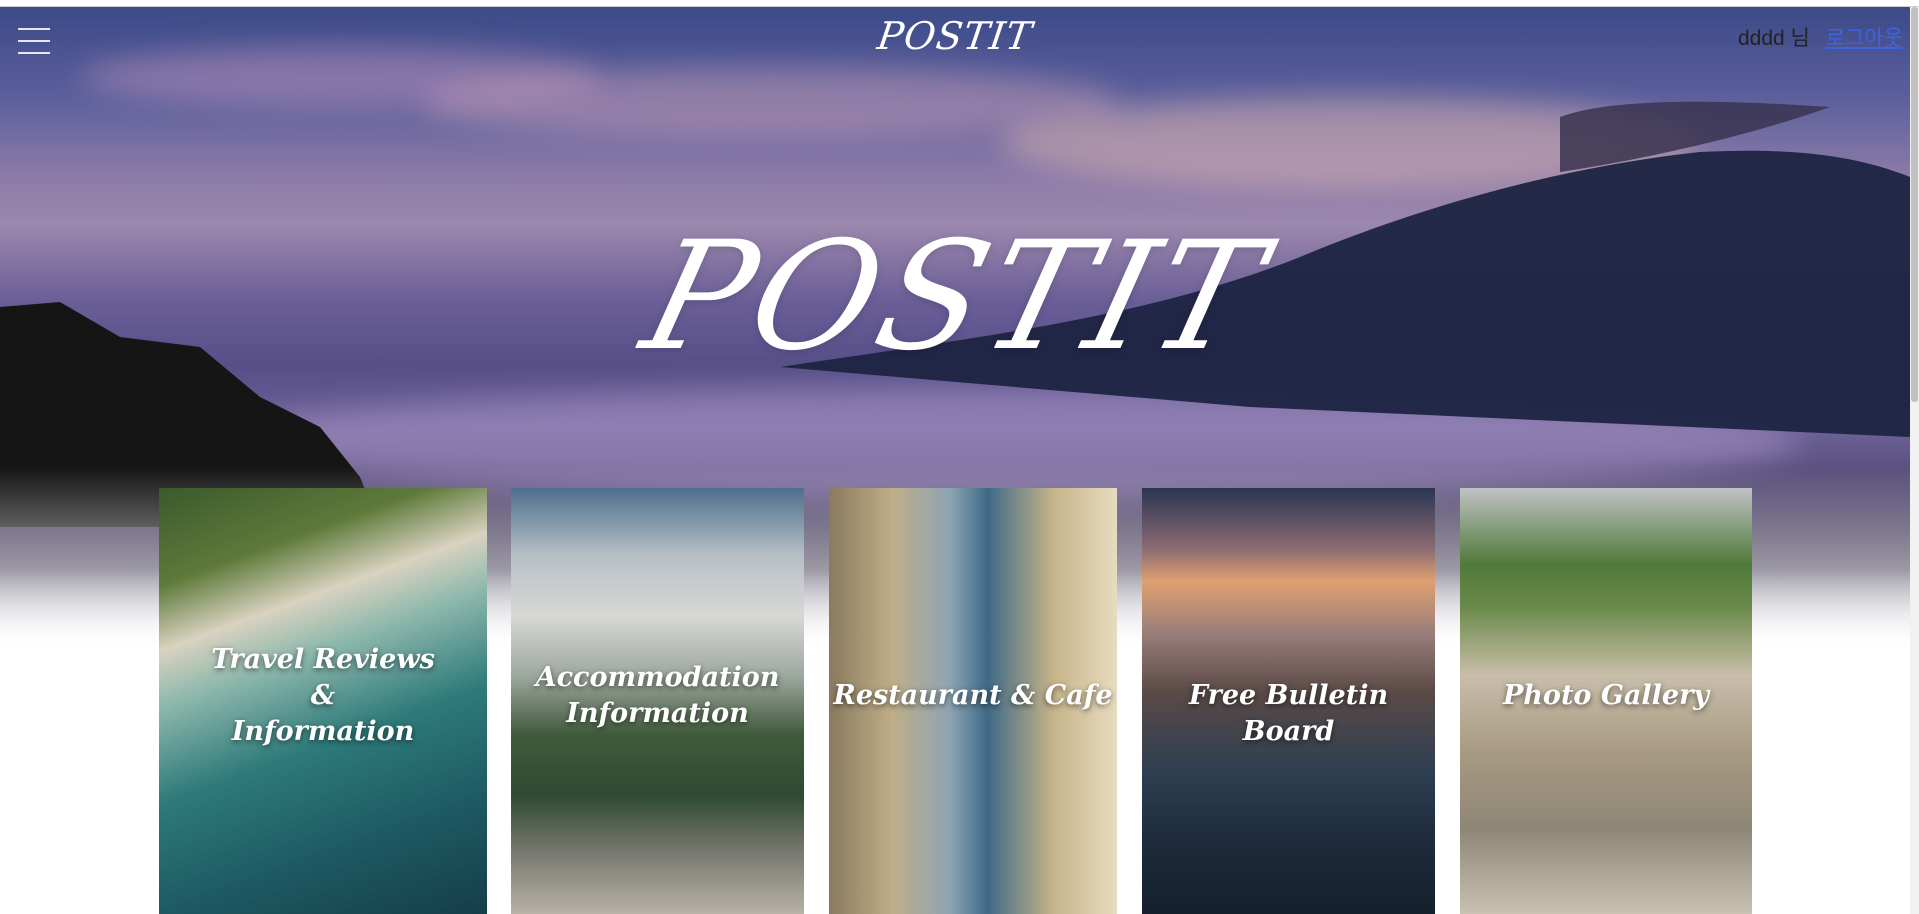 The width and height of the screenshot is (1919, 914). What do you see at coordinates (959, 3) in the screenshot?
I see `top-border` at bounding box center [959, 3].